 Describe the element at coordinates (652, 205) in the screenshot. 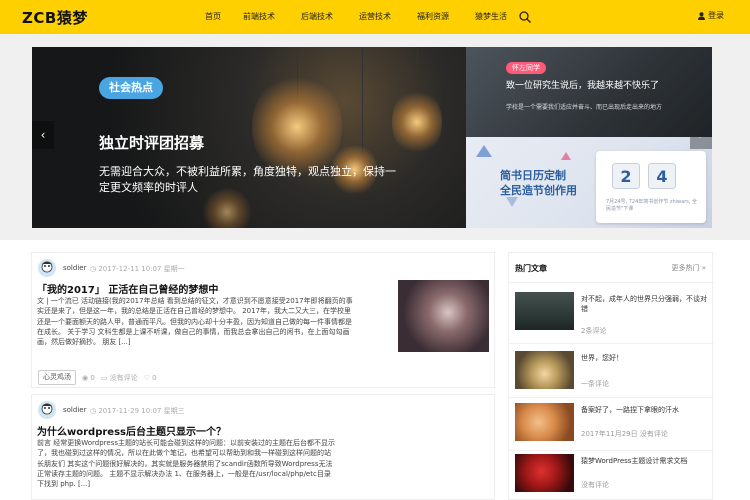

I see `calendar-note: 7月24号, 724年简书创作节 zhiwars, 全民造节"下课` at that location.